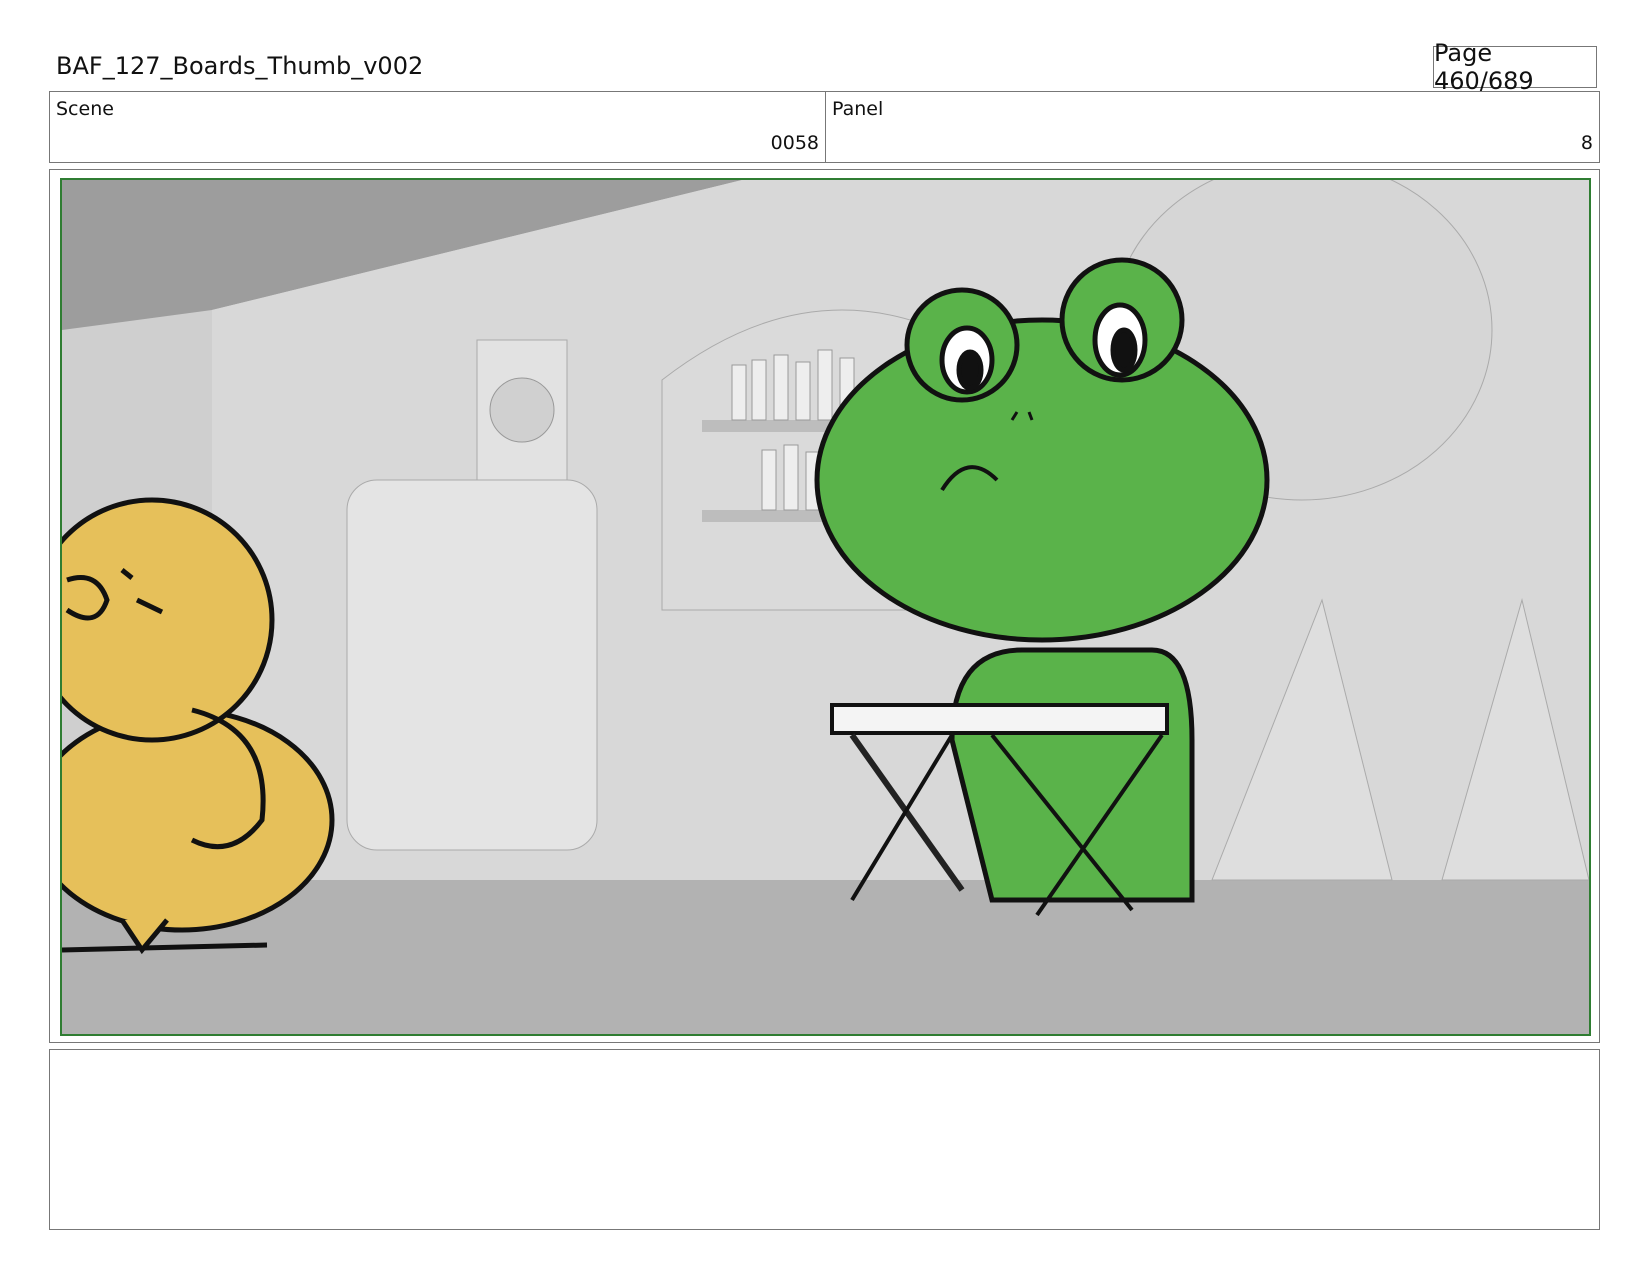 This screenshot has height=1275, width=1650. What do you see at coordinates (1586, 143) in the screenshot?
I see `panel-value: 8` at bounding box center [1586, 143].